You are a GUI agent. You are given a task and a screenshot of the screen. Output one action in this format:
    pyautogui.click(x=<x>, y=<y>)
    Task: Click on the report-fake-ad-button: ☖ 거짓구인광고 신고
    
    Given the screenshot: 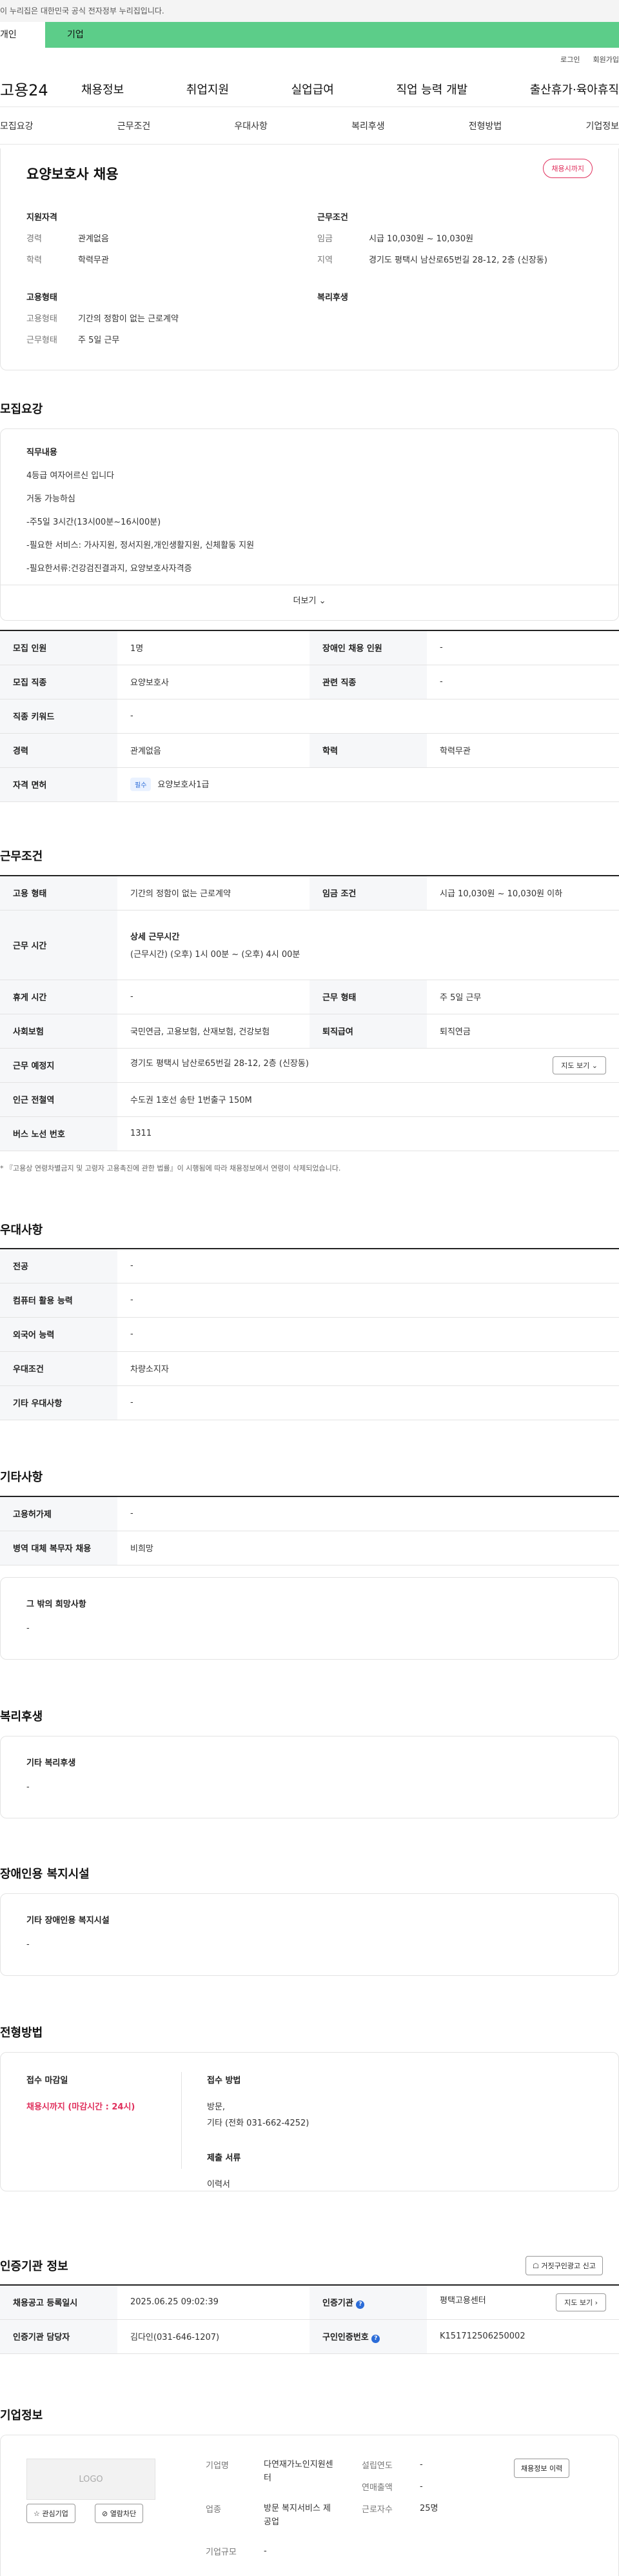 What is the action you would take?
    pyautogui.click(x=564, y=2265)
    